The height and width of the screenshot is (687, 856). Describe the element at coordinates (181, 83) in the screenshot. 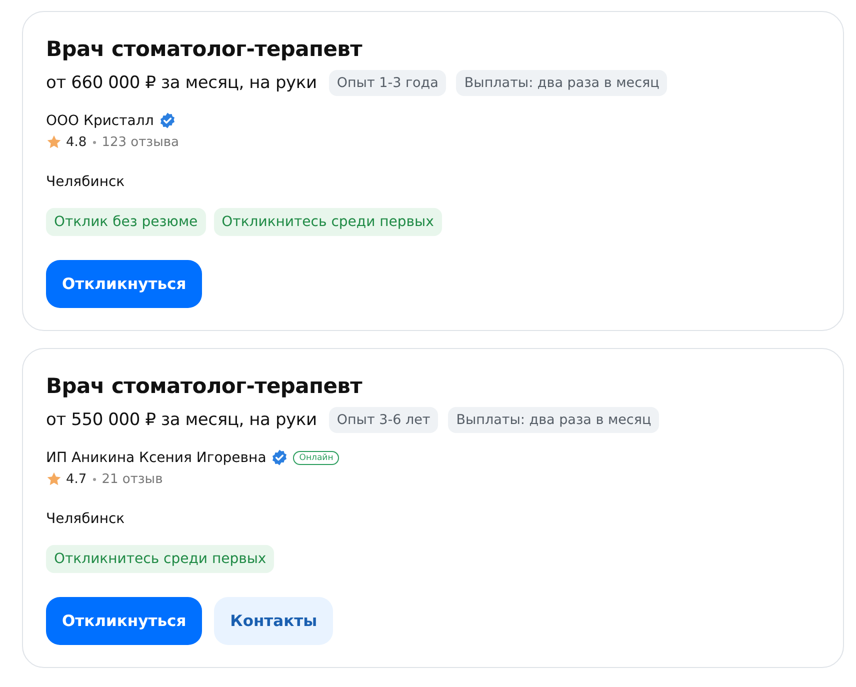

I see `salary: от 660 000 ₽ за месяц, на руки` at that location.